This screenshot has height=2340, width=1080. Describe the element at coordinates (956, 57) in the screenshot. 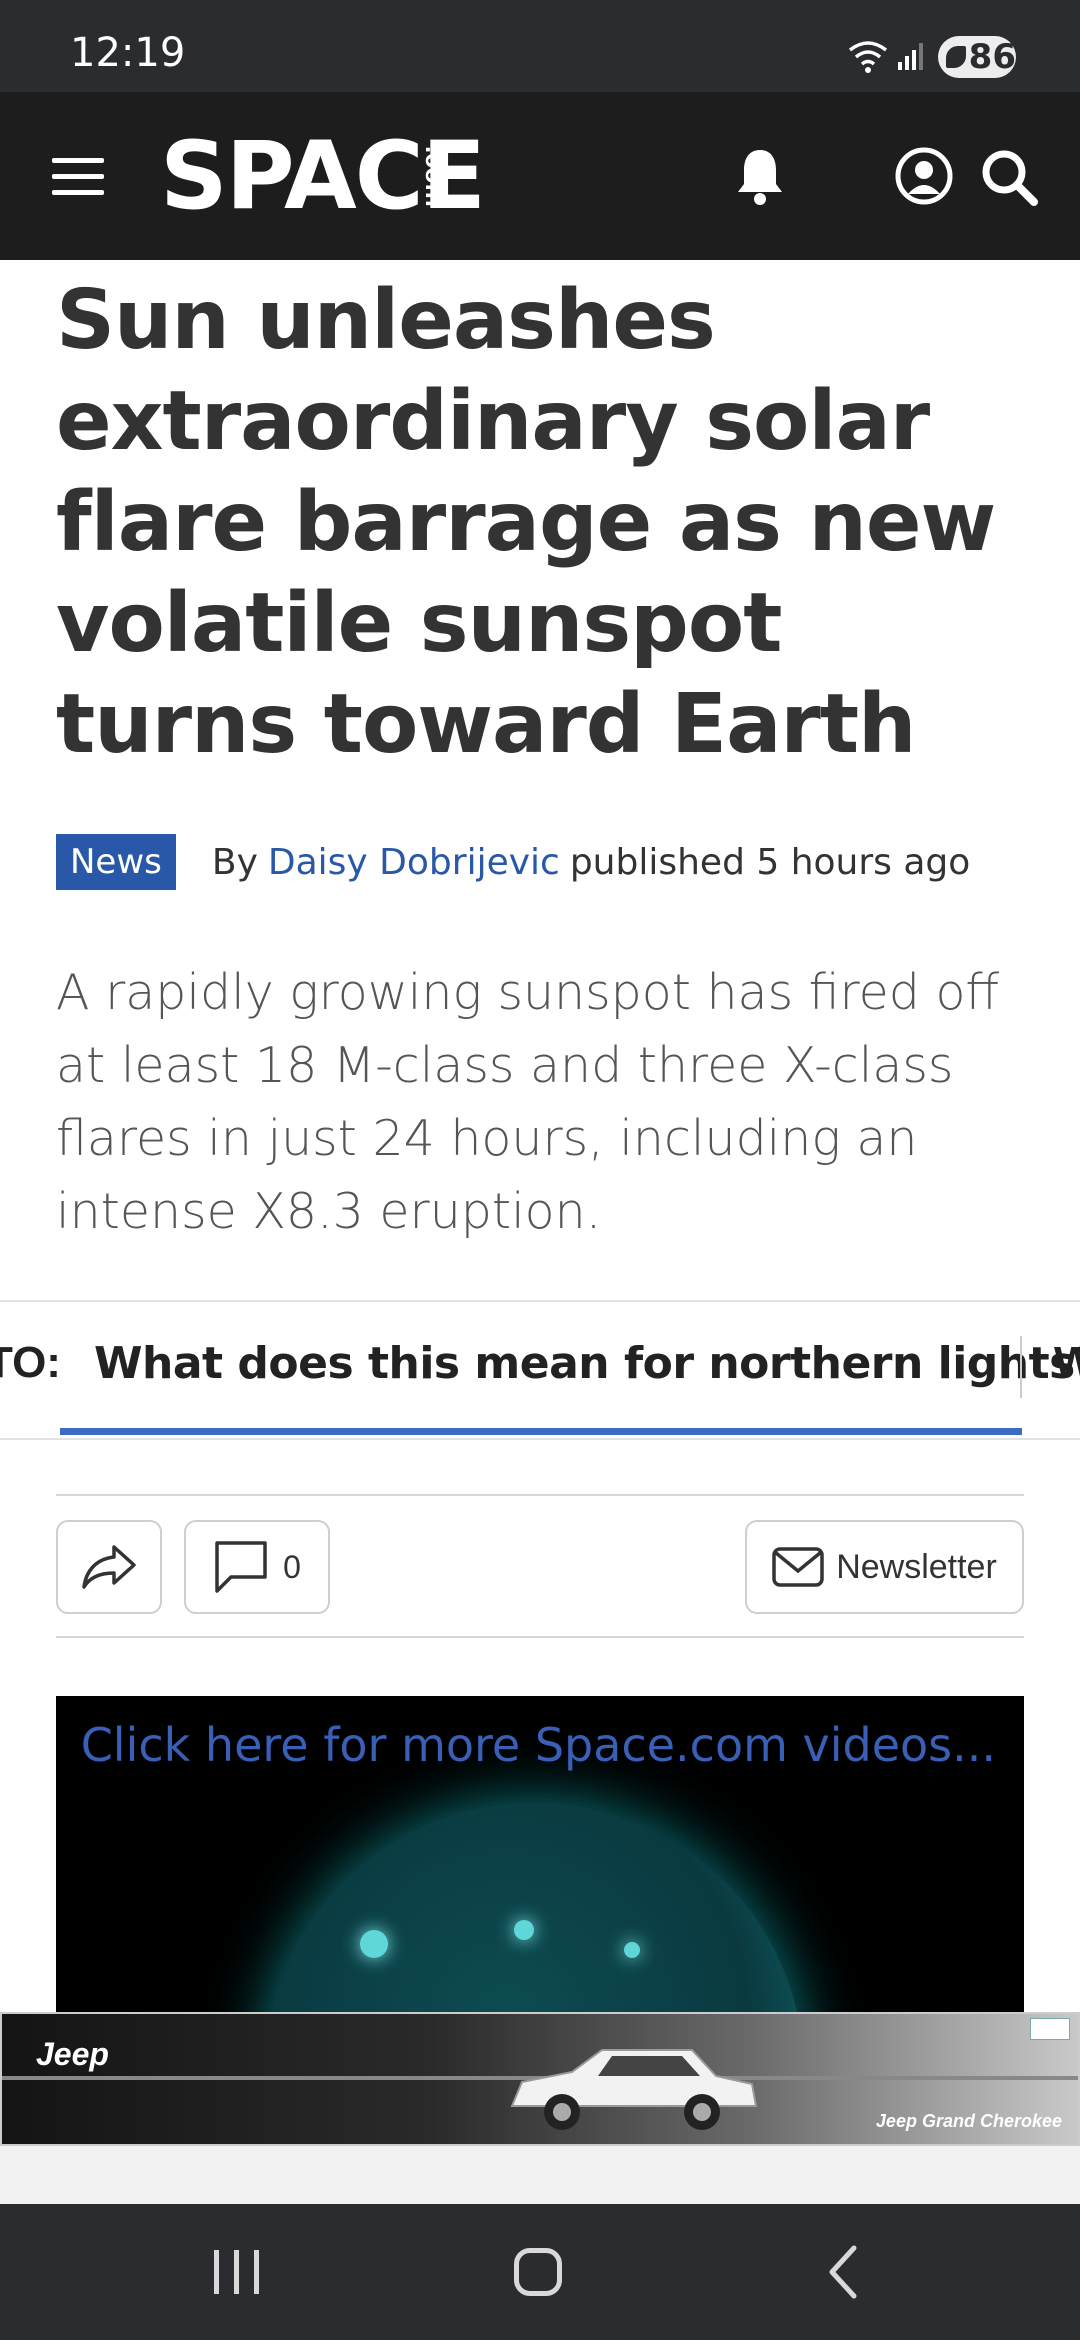

I see `battery-saver-icon` at that location.